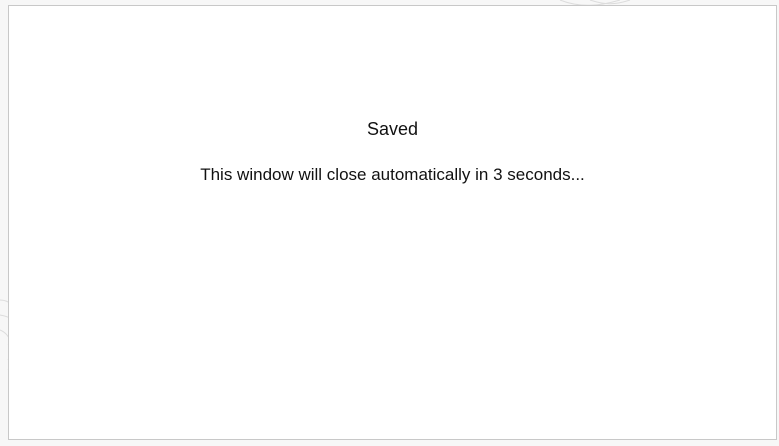 The width and height of the screenshot is (779, 446). Describe the element at coordinates (392, 129) in the screenshot. I see `dialog-title: Saved` at that location.